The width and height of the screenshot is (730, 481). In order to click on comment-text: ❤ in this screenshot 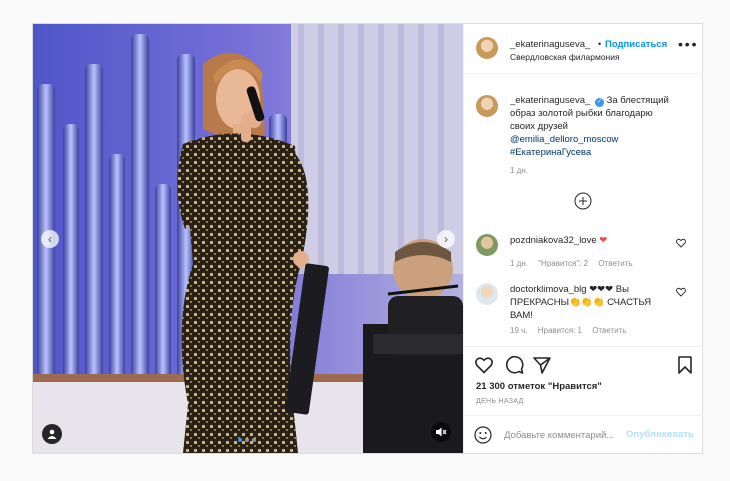, I will do `click(603, 240)`.